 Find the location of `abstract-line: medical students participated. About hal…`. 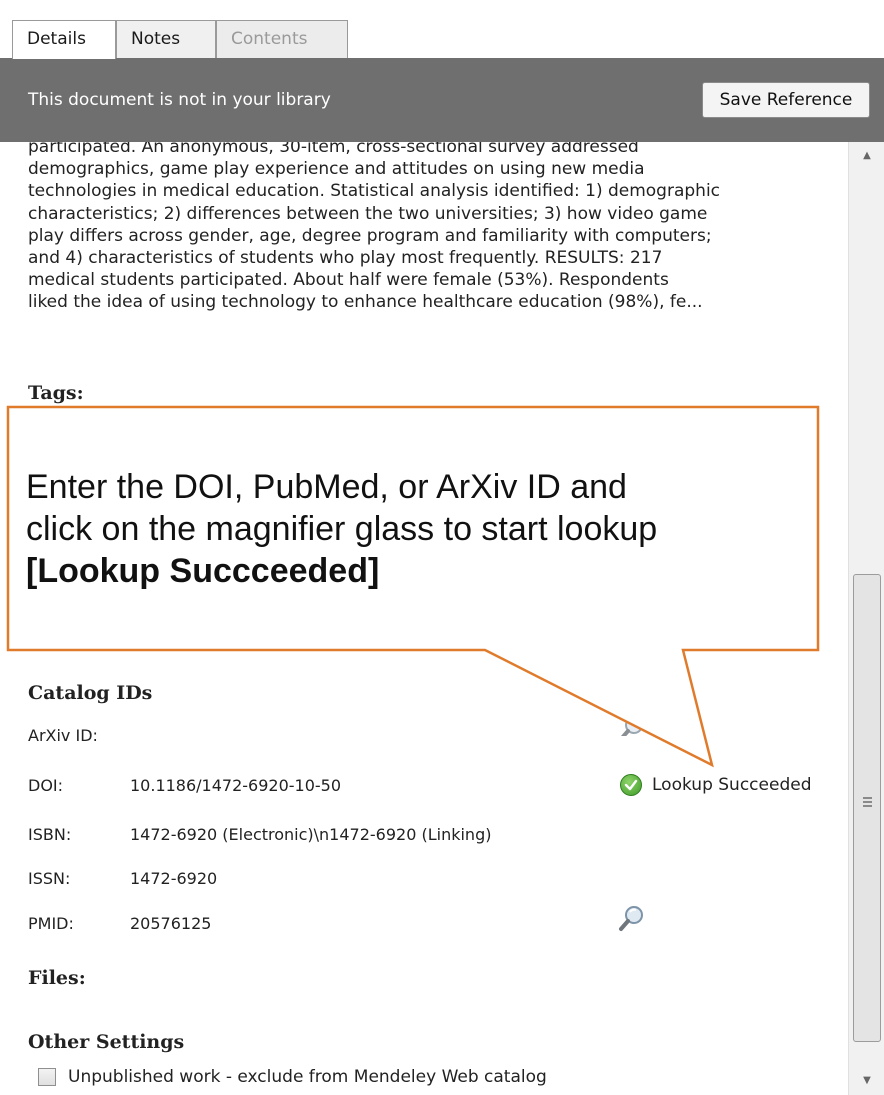

abstract-line: medical students participated. About hal… is located at coordinates (348, 280).